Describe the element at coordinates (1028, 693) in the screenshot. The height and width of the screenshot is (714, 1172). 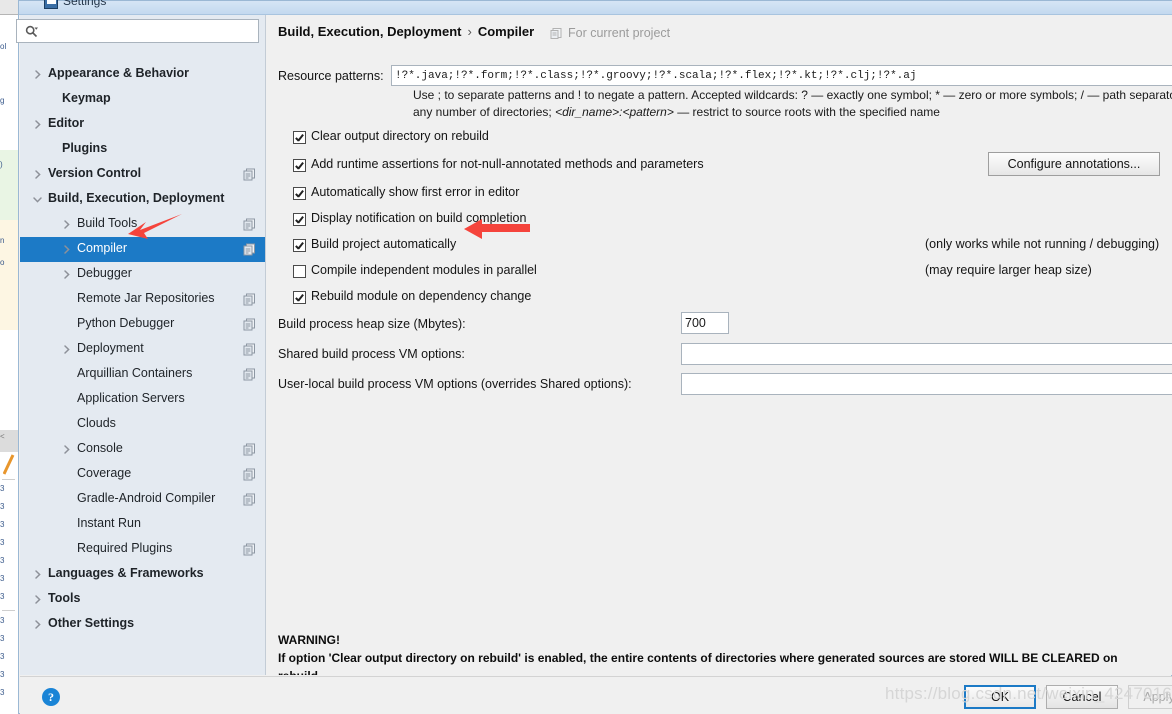
I see `watermark: https://blog.csdn.net/weixin_42470164` at that location.